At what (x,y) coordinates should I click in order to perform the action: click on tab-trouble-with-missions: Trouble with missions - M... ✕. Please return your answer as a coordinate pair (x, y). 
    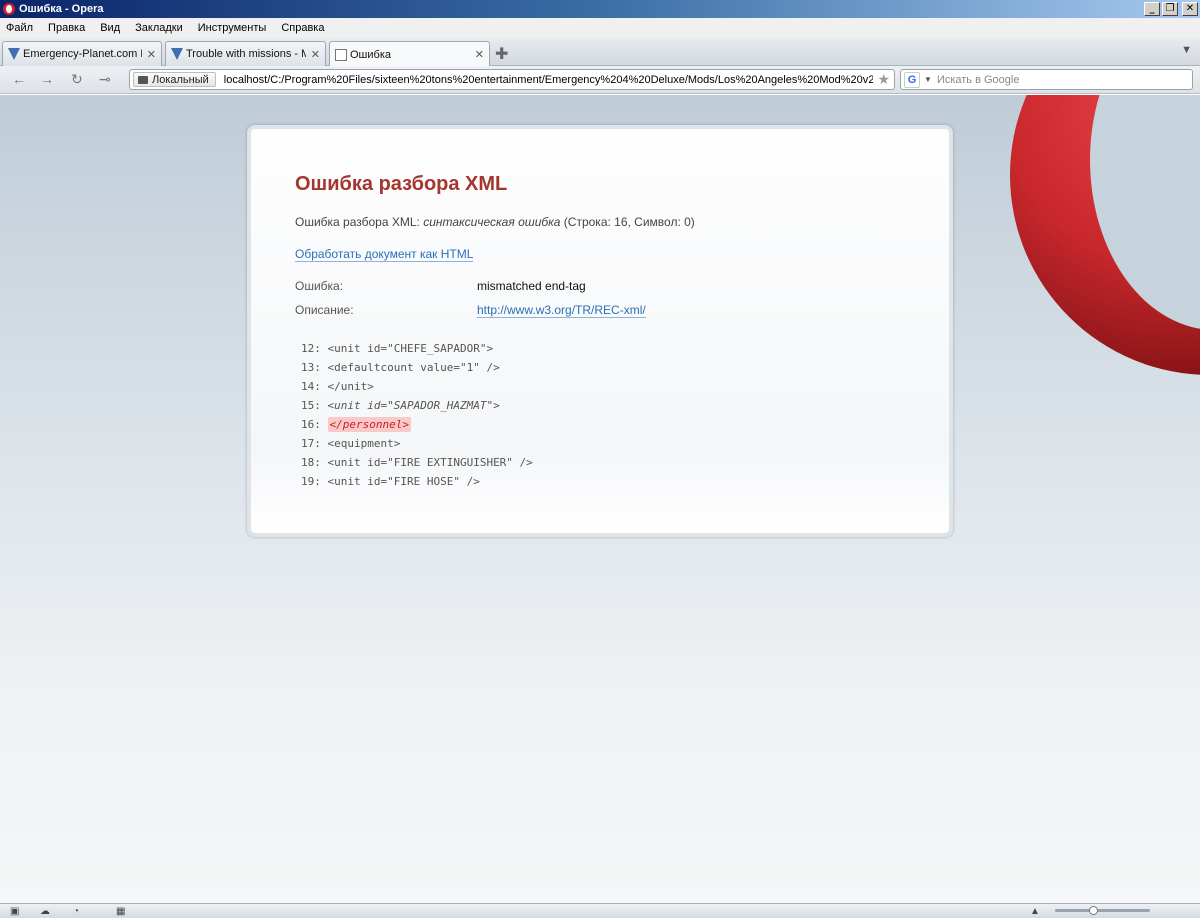
    Looking at the image, I should click on (245, 53).